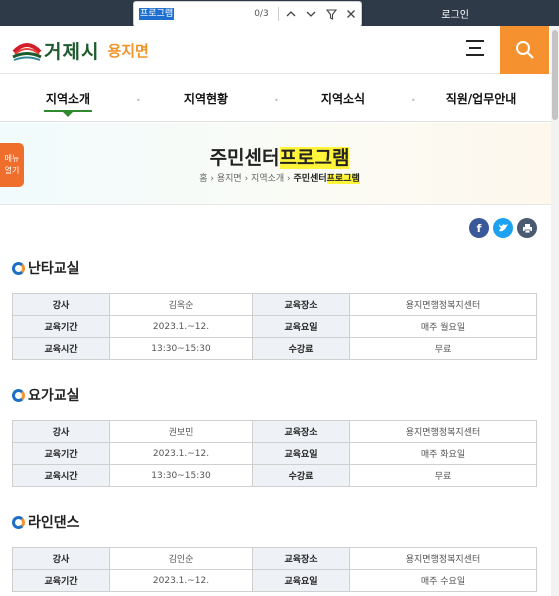 This screenshot has height=596, width=559. What do you see at coordinates (181, 431) in the screenshot?
I see `table-value: 권보민` at bounding box center [181, 431].